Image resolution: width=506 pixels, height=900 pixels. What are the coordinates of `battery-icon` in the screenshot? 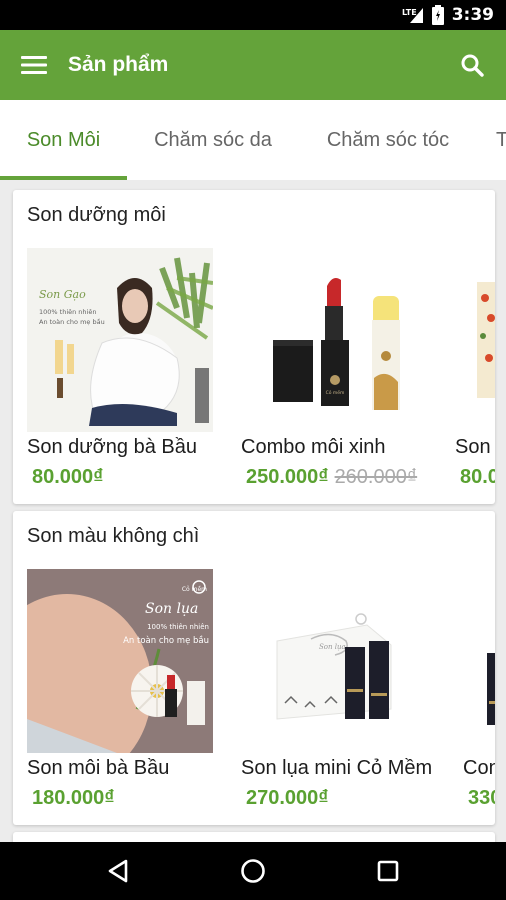 It's located at (437, 15).